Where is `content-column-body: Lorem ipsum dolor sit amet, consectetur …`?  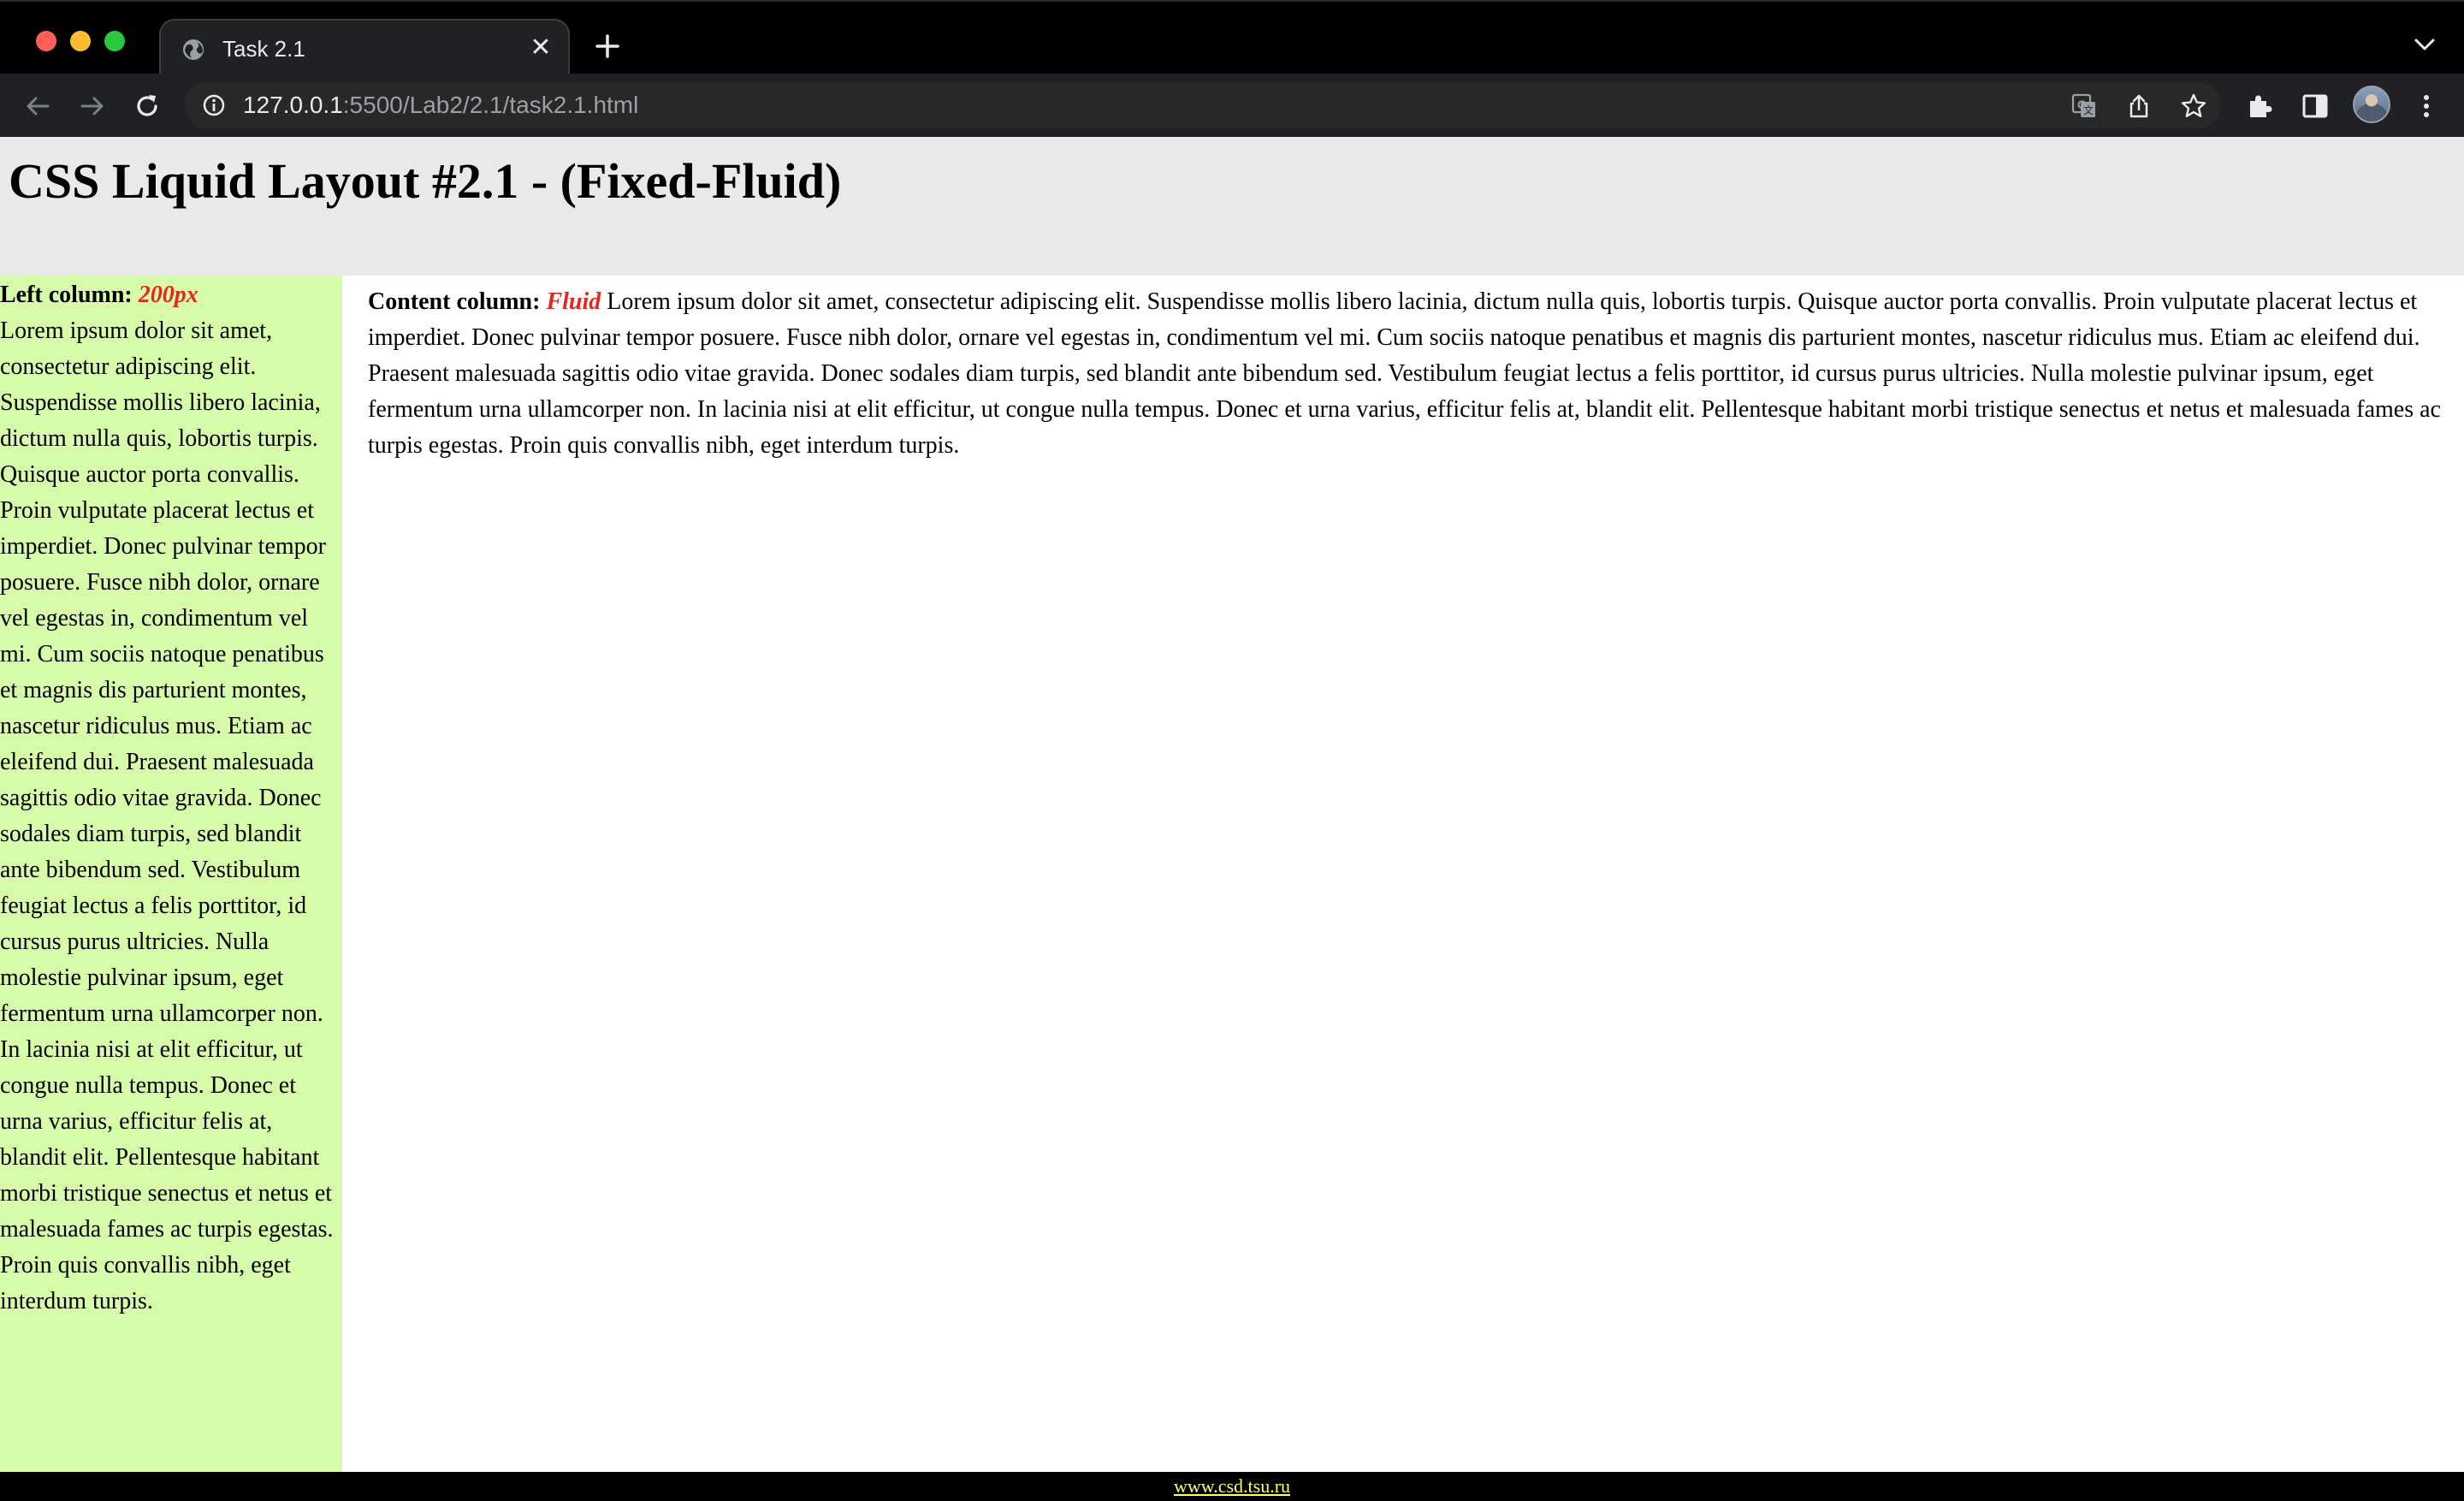
content-column-body: Lorem ipsum dolor sit amet, consectetur … is located at coordinates (1404, 373).